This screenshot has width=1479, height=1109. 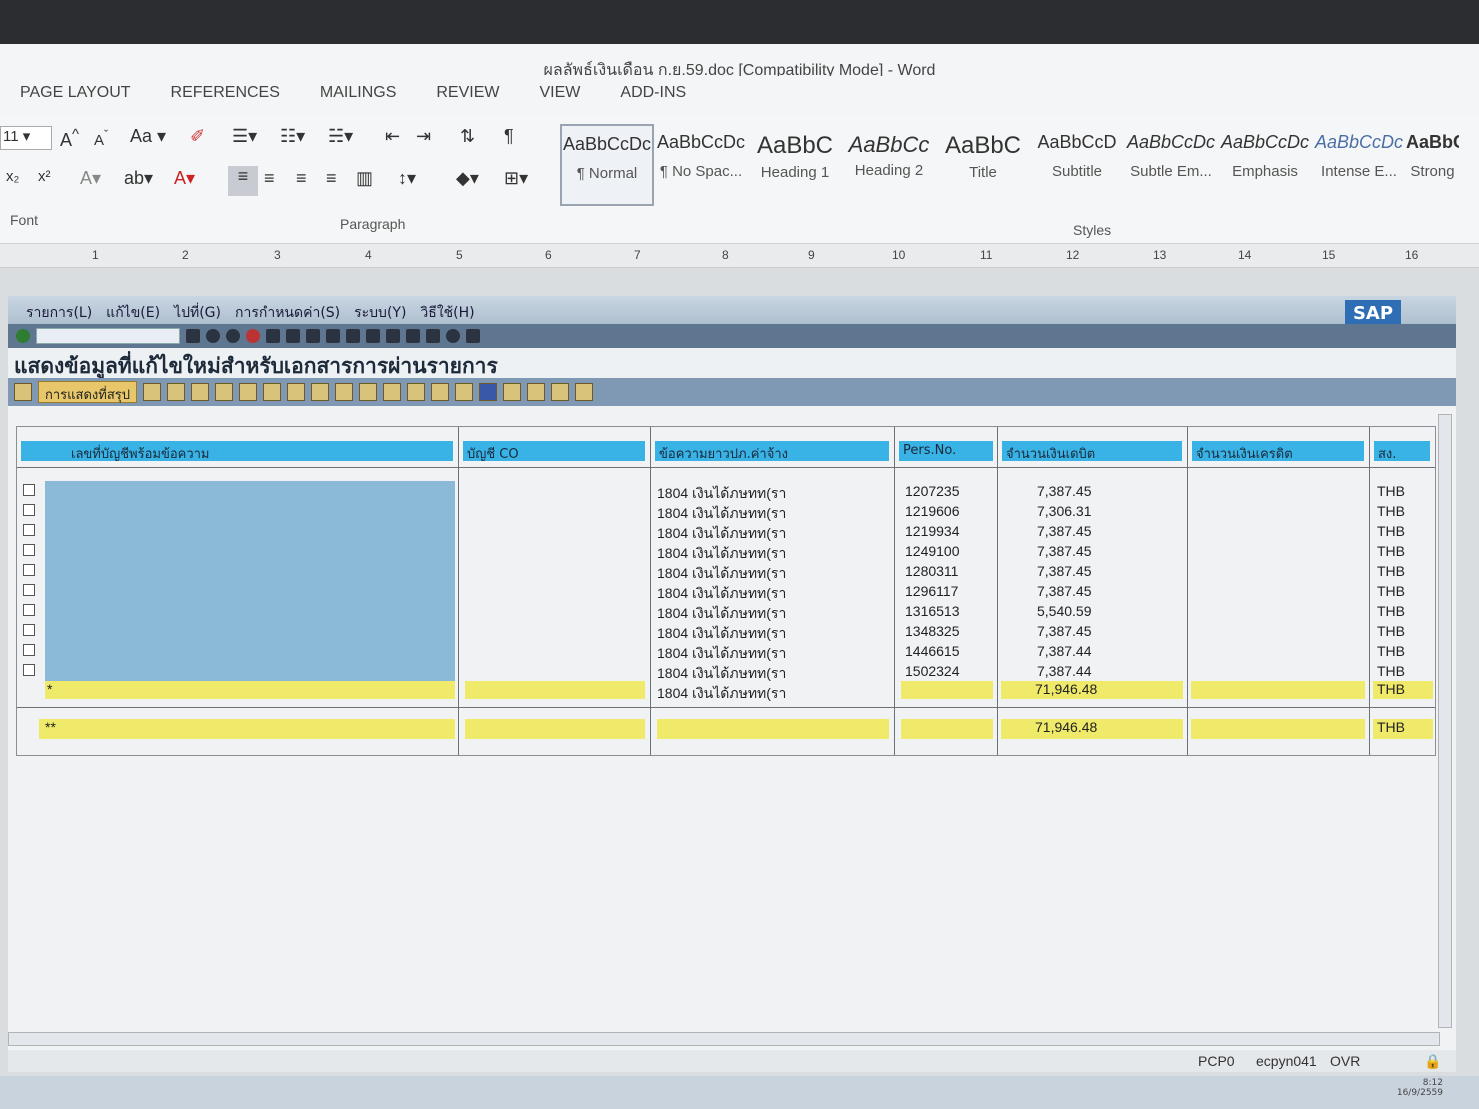 What do you see at coordinates (724, 1039) in the screenshot?
I see `horizontal-scrollbar` at bounding box center [724, 1039].